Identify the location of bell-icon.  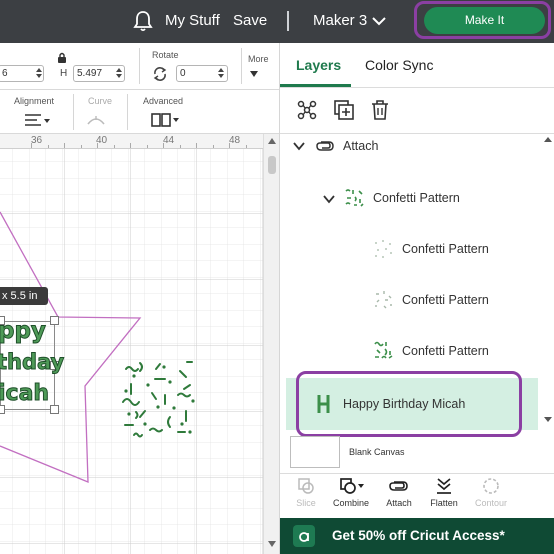
(143, 21).